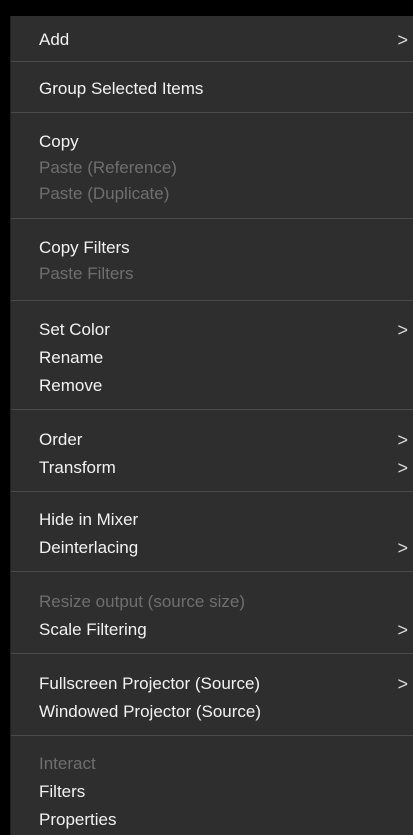  I want to click on menu-item-order: Order >, so click(212, 440).